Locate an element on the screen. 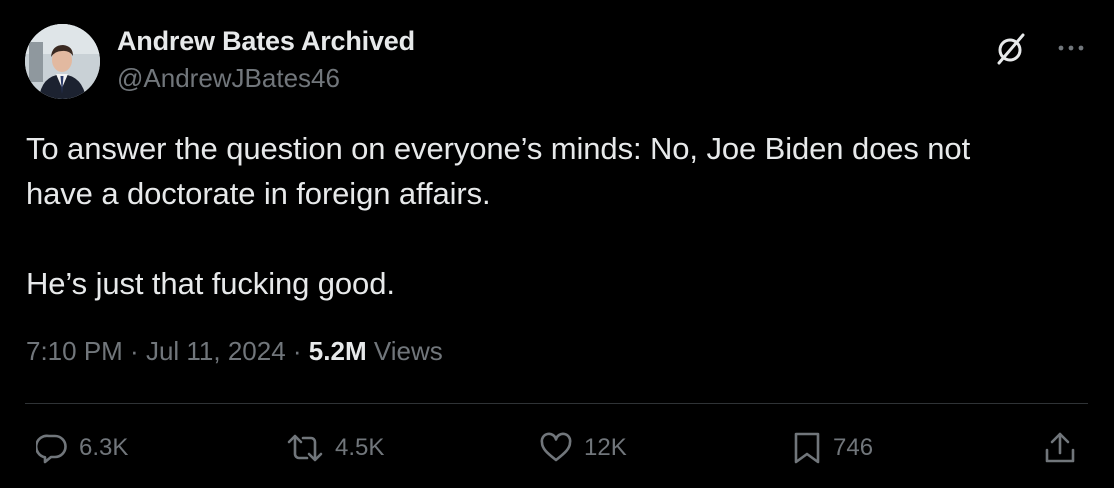  repost-button: 4.5K is located at coordinates (335, 448).